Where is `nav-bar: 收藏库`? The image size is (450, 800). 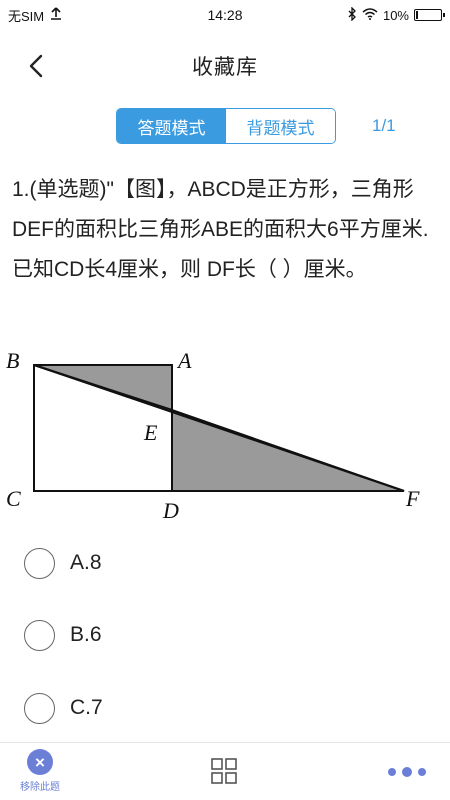 nav-bar: 收藏库 is located at coordinates (225, 66).